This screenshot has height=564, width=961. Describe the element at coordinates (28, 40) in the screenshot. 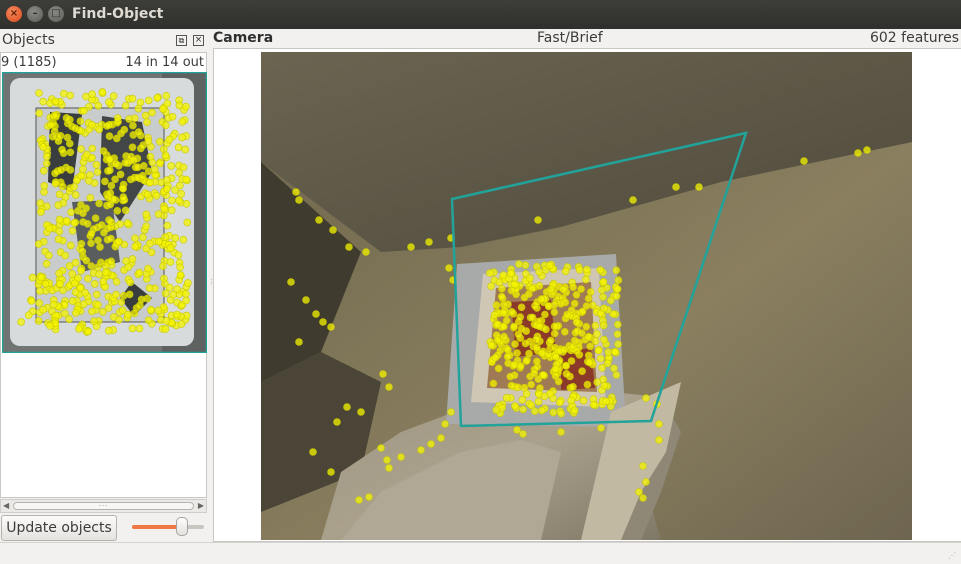

I see `objects-dock-title: Objects` at that location.